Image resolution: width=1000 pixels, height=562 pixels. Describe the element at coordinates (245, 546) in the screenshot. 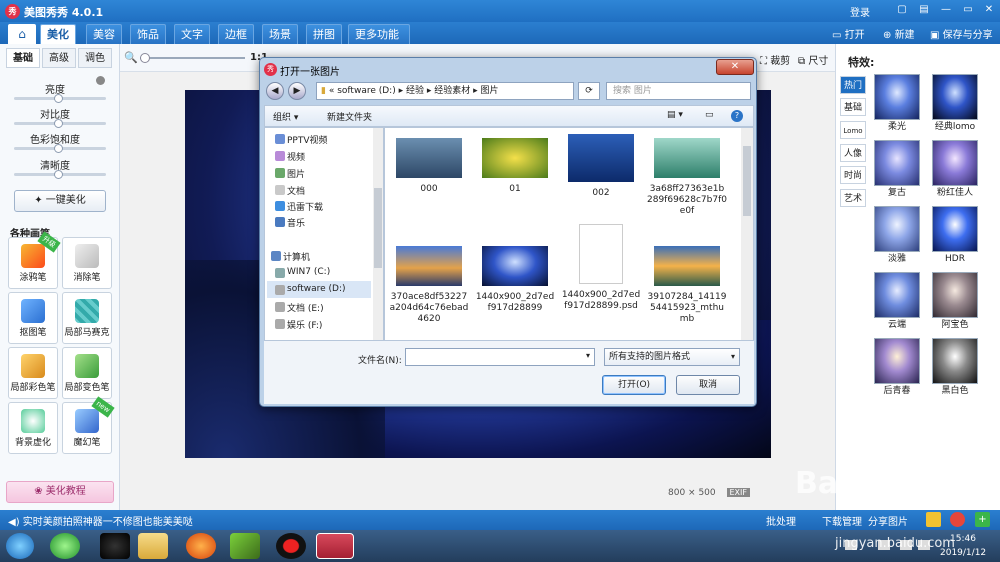

I see `media-icon` at that location.